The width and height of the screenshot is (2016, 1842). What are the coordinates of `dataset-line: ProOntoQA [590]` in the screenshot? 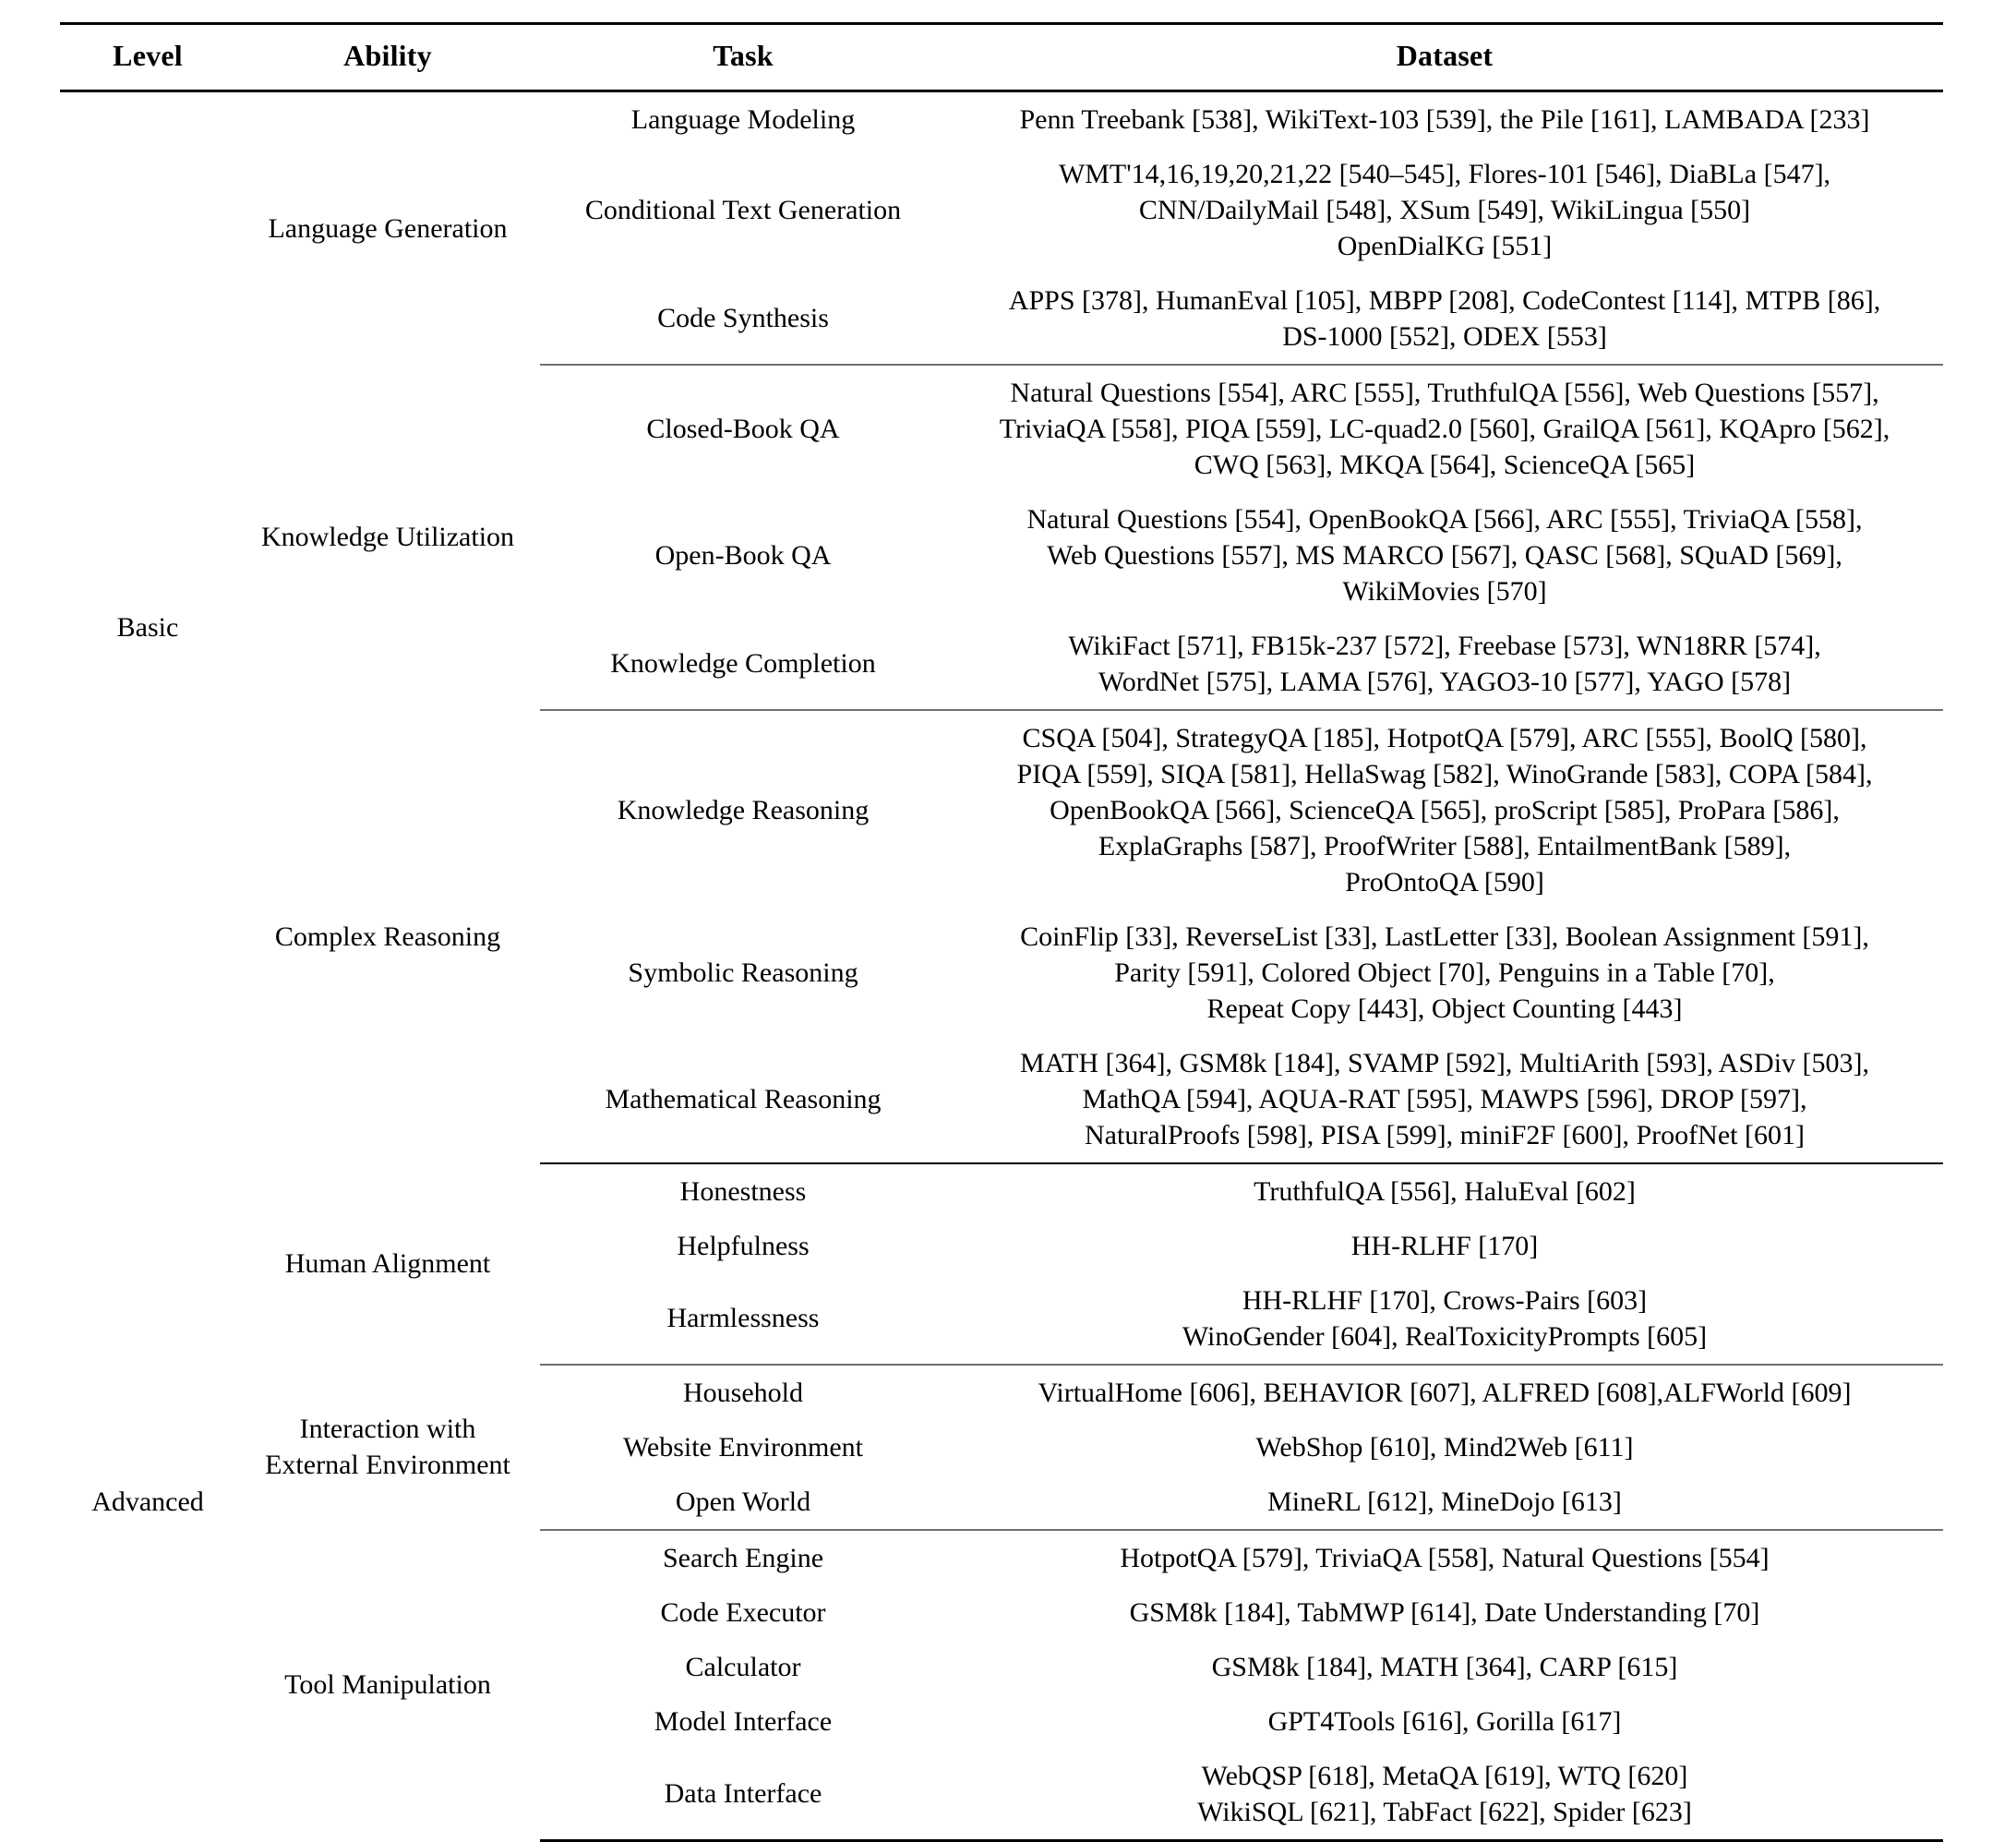 It's located at (1444, 881).